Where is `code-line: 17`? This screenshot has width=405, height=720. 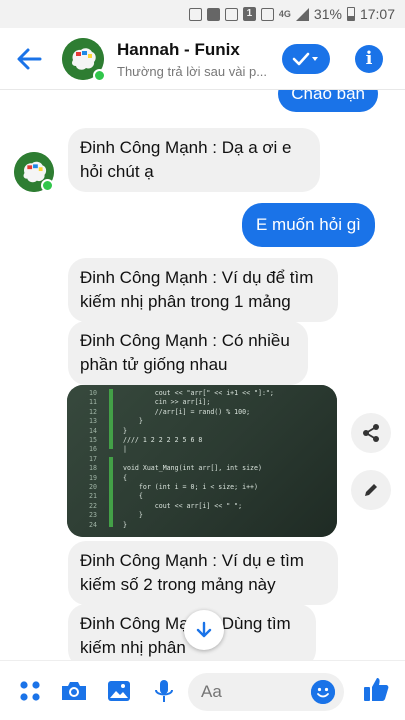
code-line: 17 is located at coordinates (181, 459).